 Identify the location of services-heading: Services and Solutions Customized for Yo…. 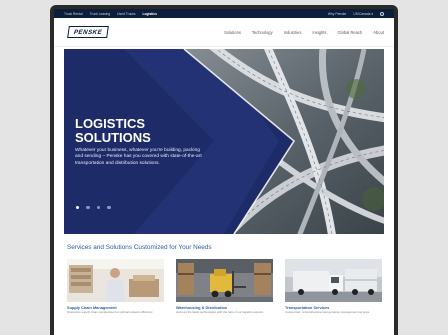
(139, 247).